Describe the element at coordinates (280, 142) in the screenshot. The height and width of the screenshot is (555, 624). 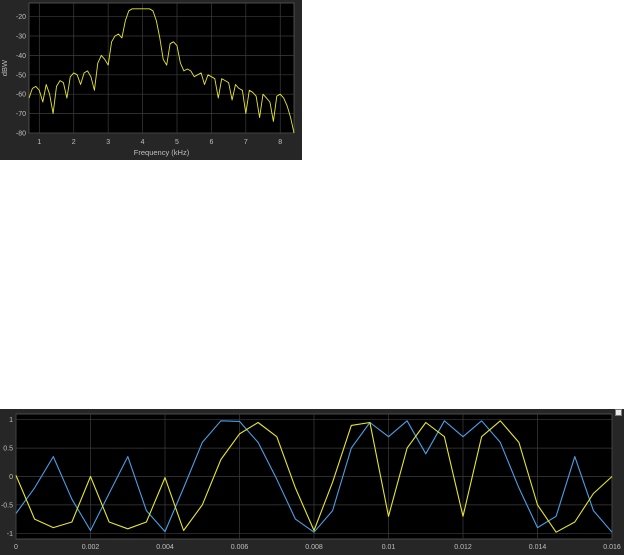
I see `x-tick-label: 8` at that location.